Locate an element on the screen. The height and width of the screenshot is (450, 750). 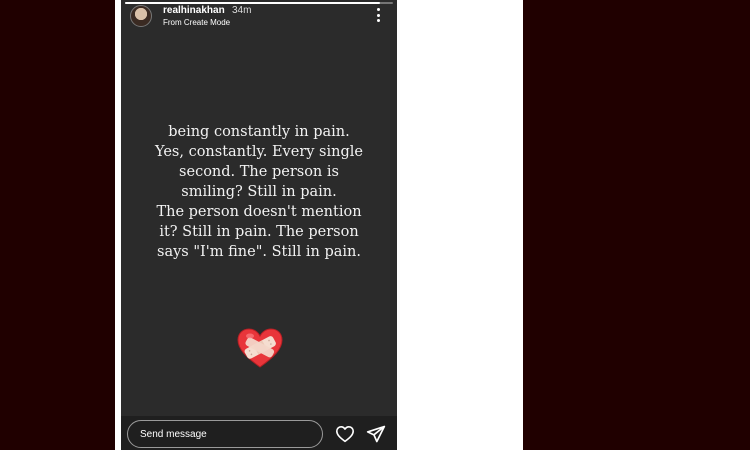
send-message-input is located at coordinates (225, 434).